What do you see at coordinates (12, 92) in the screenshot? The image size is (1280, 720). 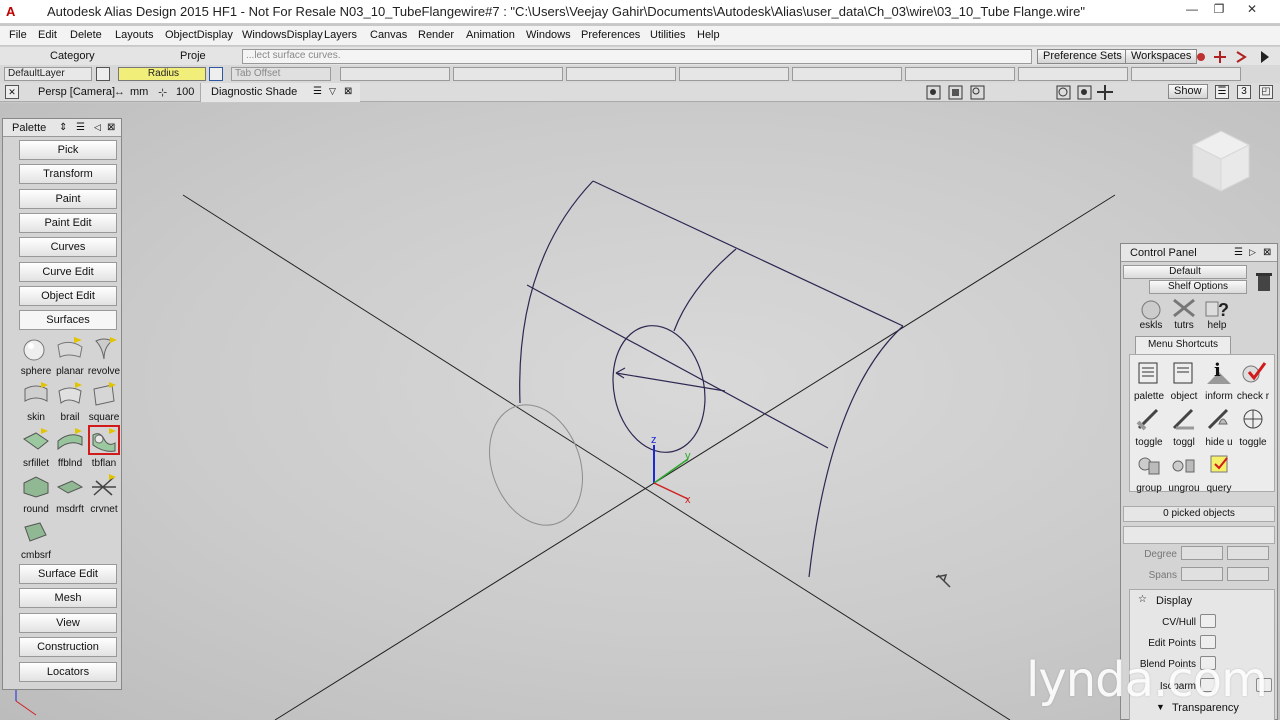 I see `viewport-close-icon: ✕` at bounding box center [12, 92].